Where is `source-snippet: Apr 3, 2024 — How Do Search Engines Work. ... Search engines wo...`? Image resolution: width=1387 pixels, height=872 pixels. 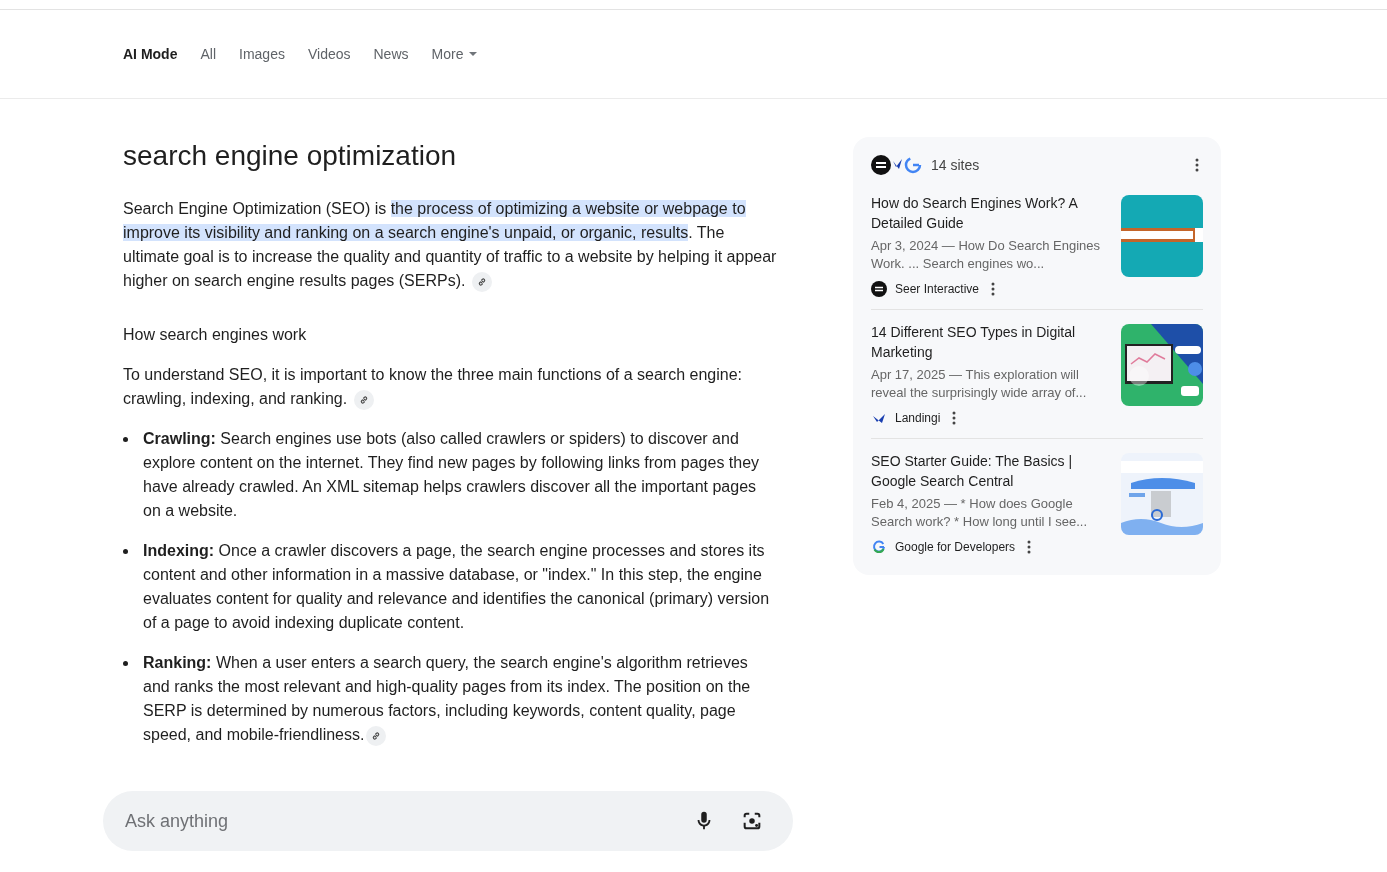 source-snippet: Apr 3, 2024 — How Do Search Engines Work. ... Search engines wo... is located at coordinates (986, 255).